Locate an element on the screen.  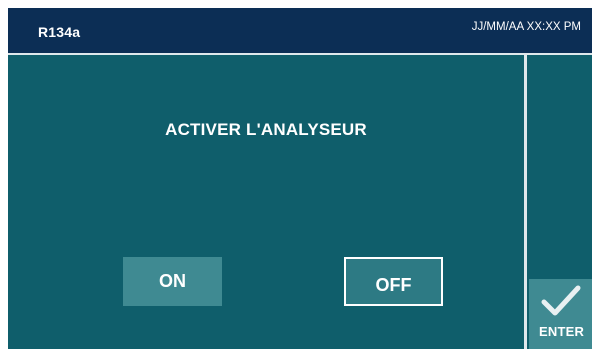
enter-label: ENTER is located at coordinates (562, 331).